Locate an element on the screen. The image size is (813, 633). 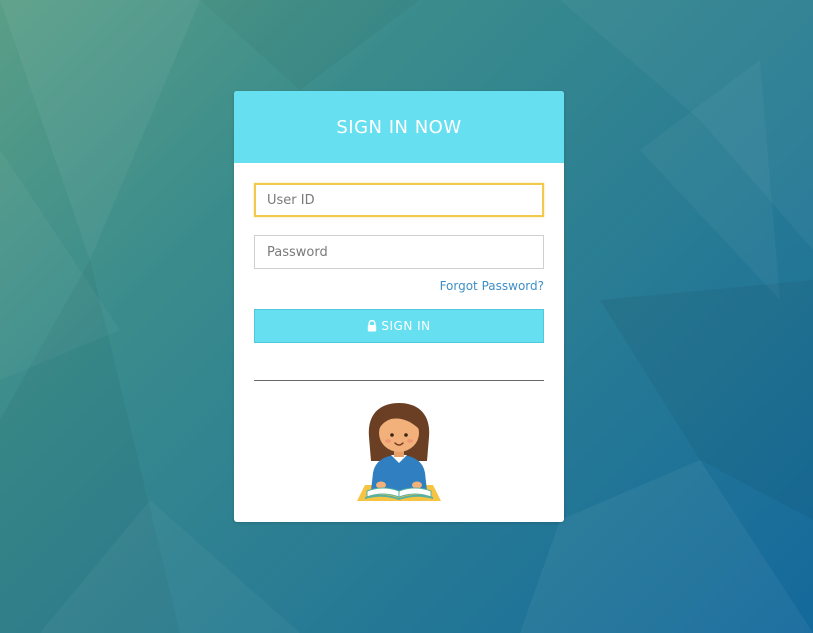
lock-icon is located at coordinates (372, 326).